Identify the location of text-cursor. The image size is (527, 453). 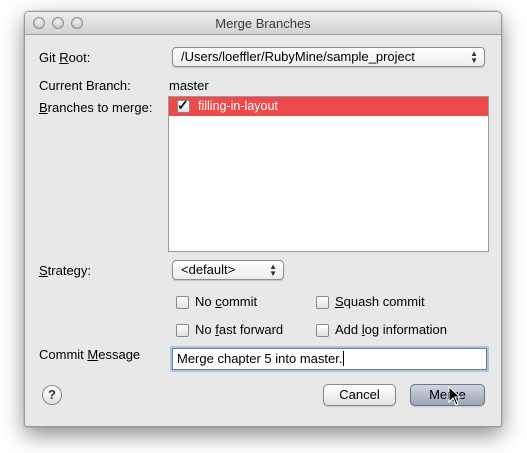
(344, 358).